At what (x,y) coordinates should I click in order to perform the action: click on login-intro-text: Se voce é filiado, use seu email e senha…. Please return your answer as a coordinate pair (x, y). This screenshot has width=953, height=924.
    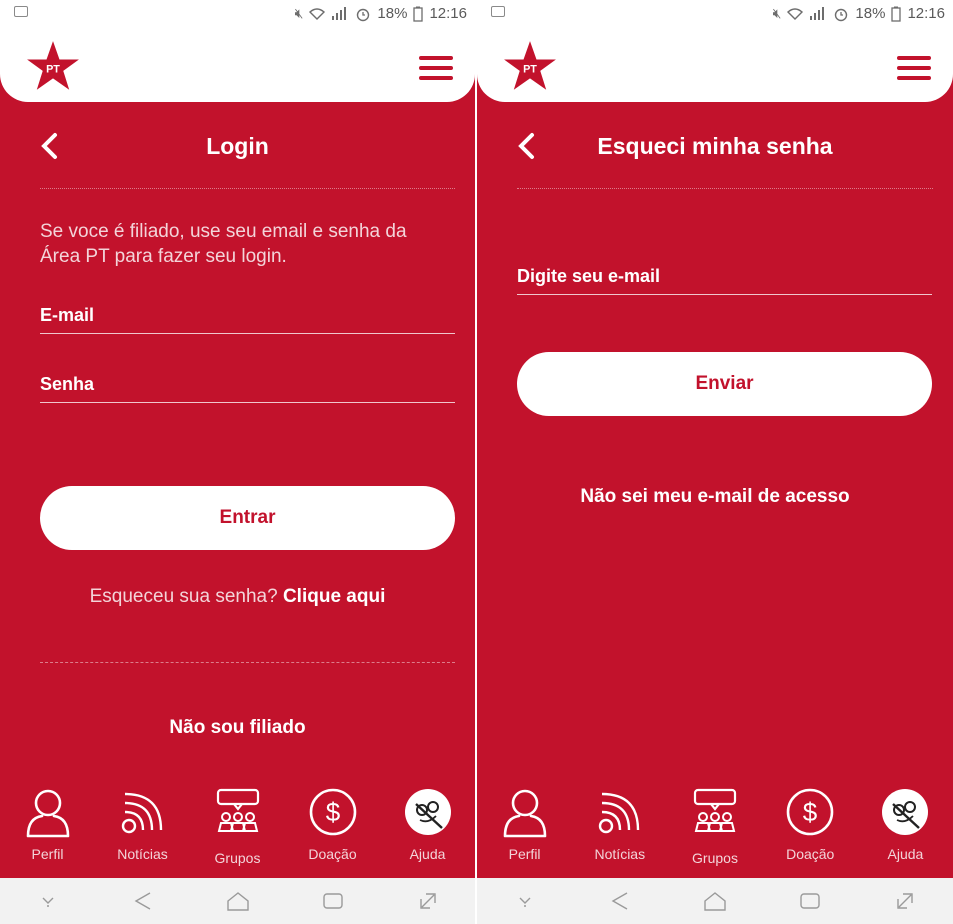
    Looking at the image, I should click on (223, 244).